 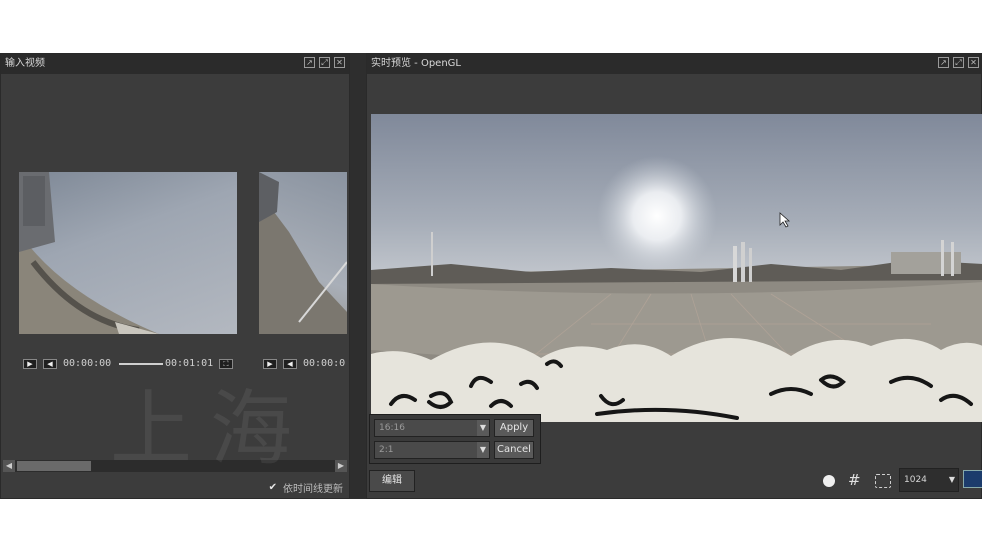 I want to click on aspect-ratio-popup: 16:16 ▼ Apply 2:1 ▼ Cancel, so click(x=455, y=439).